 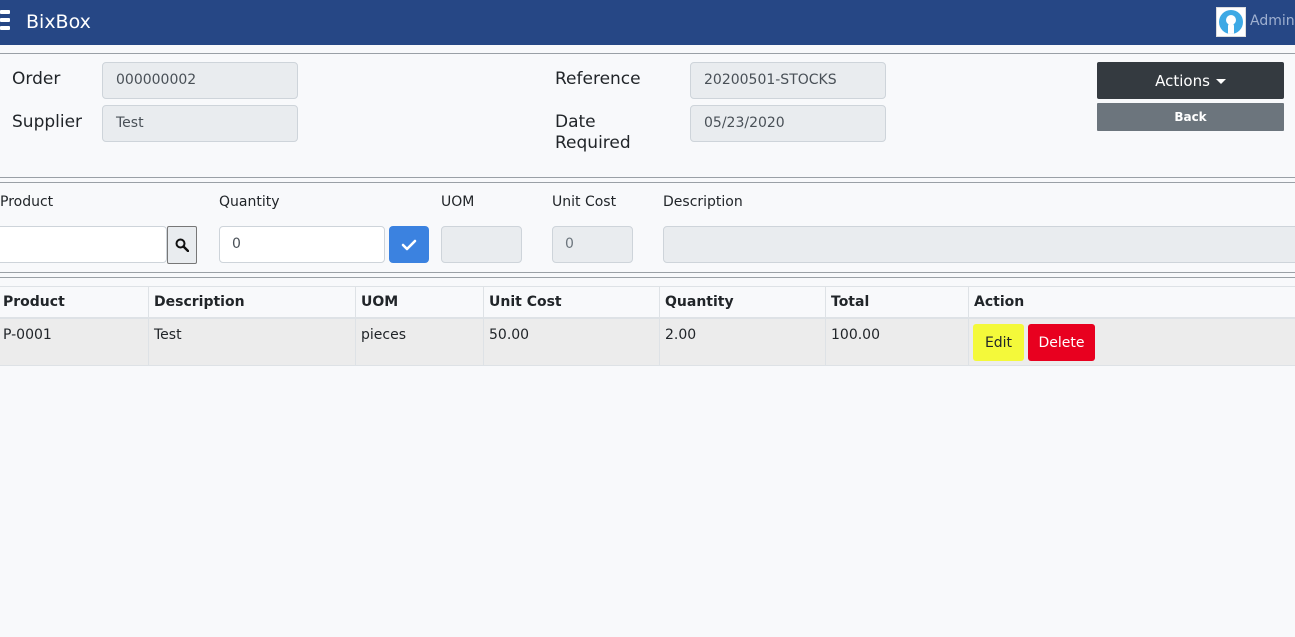 What do you see at coordinates (896, 302) in the screenshot?
I see `column-header-total: Total` at bounding box center [896, 302].